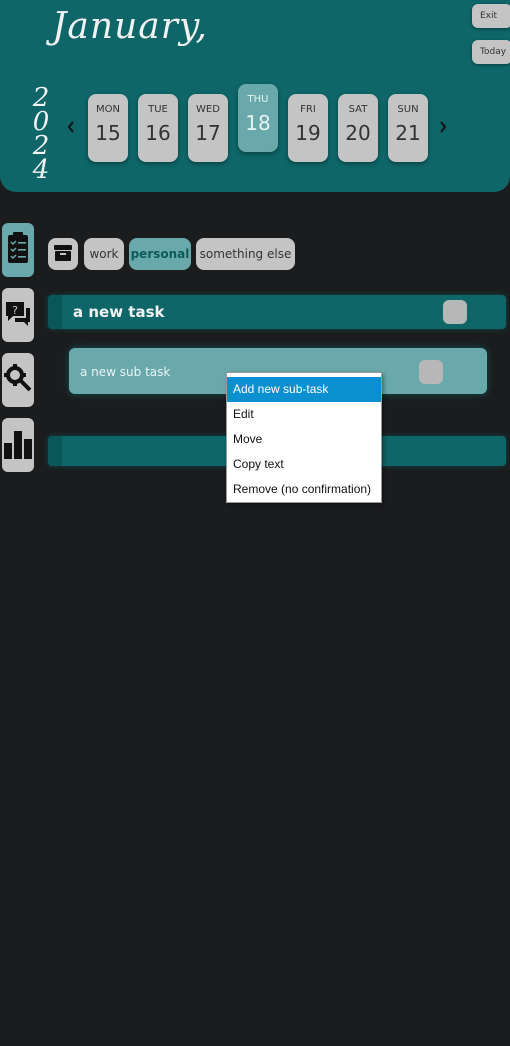 The width and height of the screenshot is (510, 1046). I want to click on archive-button, so click(63, 254).